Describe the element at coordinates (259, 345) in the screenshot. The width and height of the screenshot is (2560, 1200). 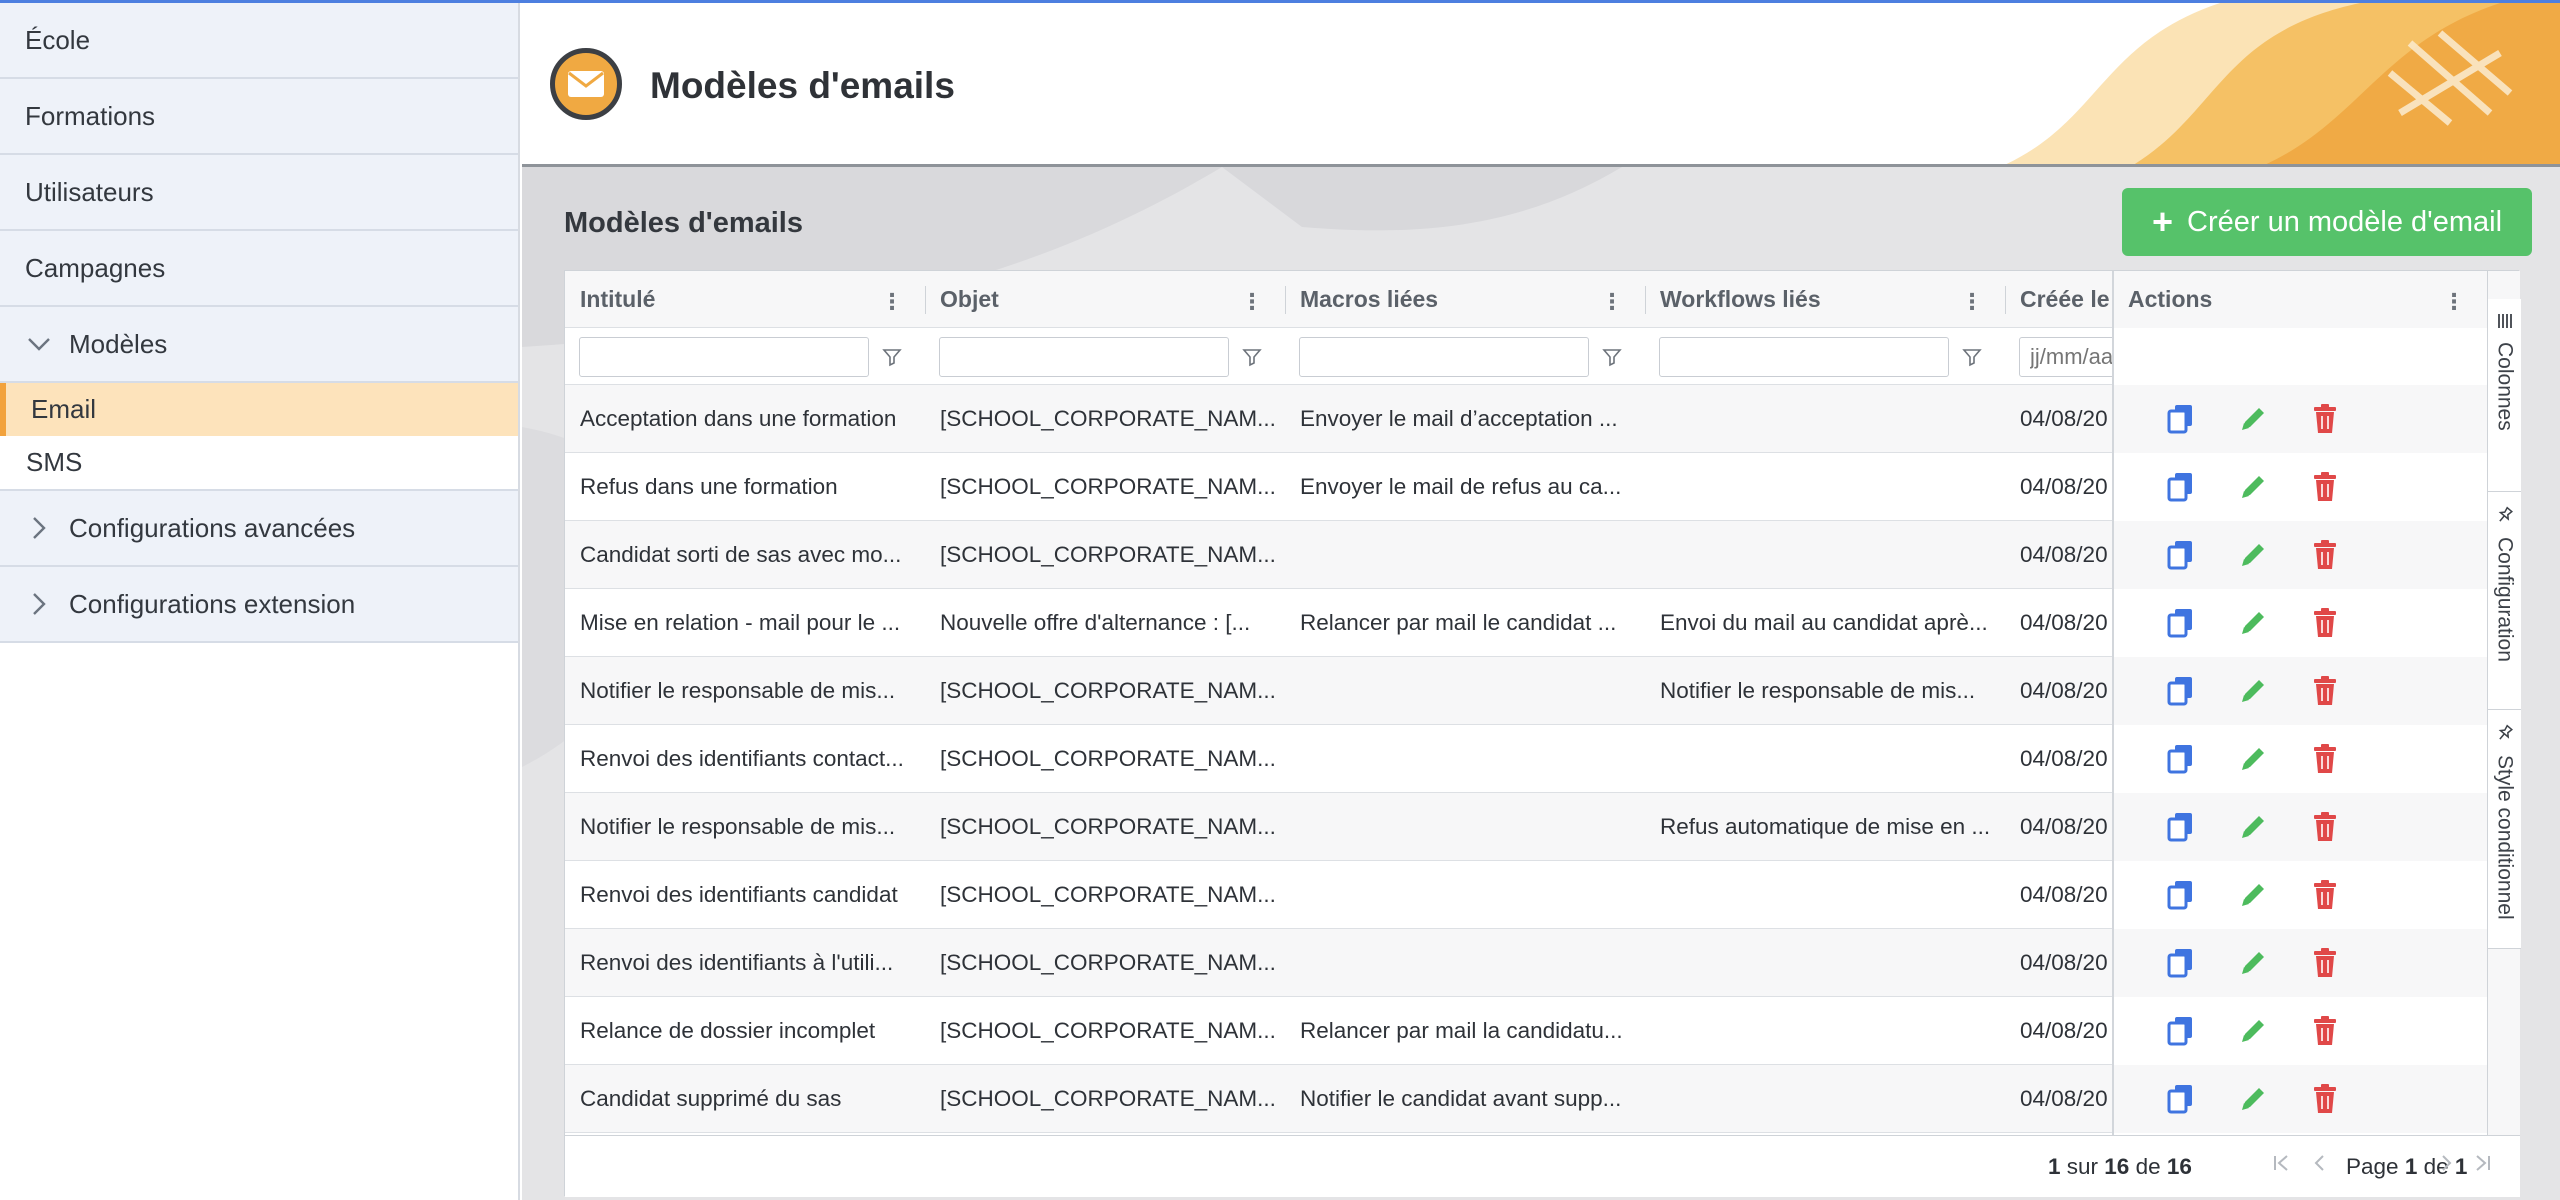
I see `sidebar-group-modeles: Modèles` at that location.